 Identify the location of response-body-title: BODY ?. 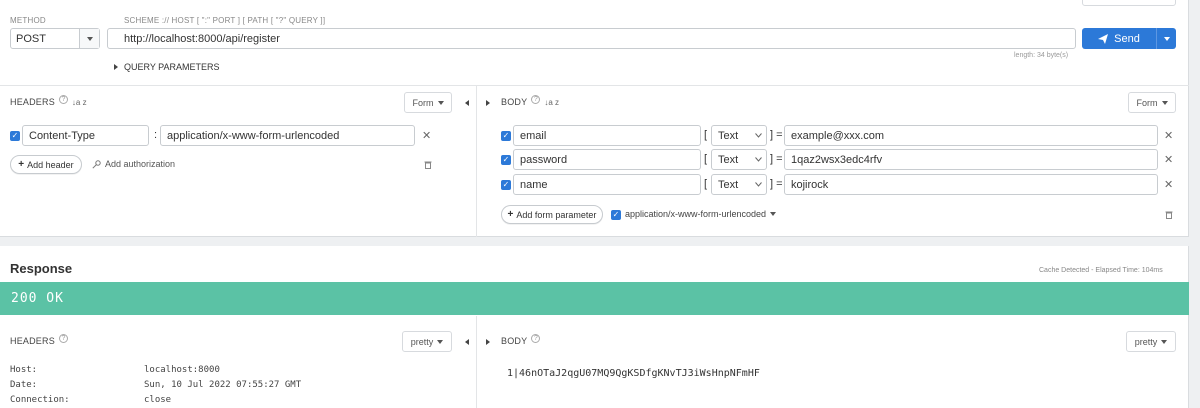
(521, 339).